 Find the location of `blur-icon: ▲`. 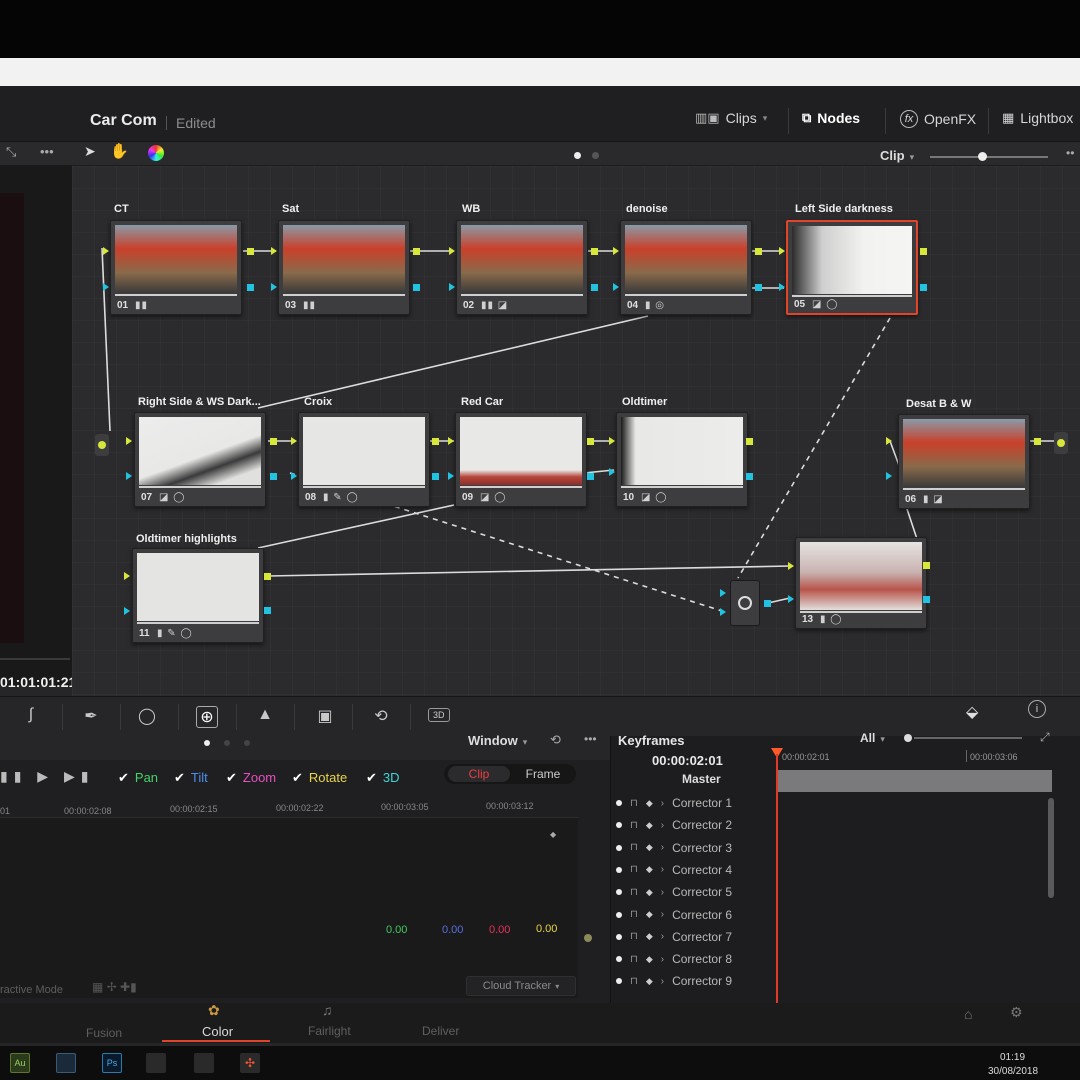

blur-icon: ▲ is located at coordinates (265, 717).